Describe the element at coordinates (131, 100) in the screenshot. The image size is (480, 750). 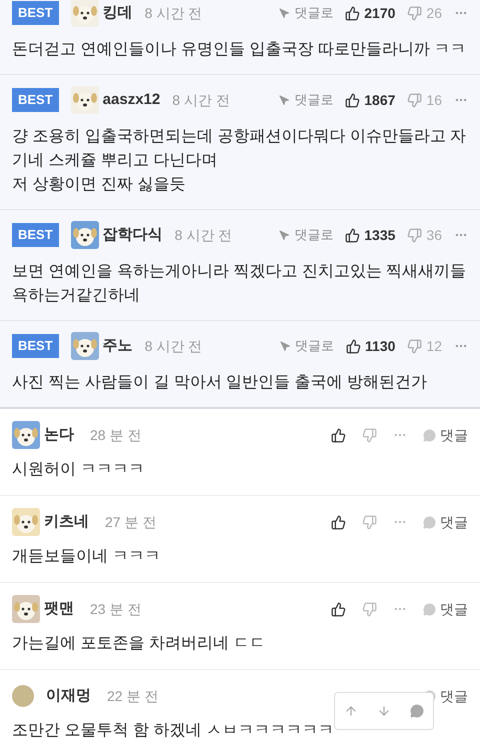
I see `author-name: aaszx12` at that location.